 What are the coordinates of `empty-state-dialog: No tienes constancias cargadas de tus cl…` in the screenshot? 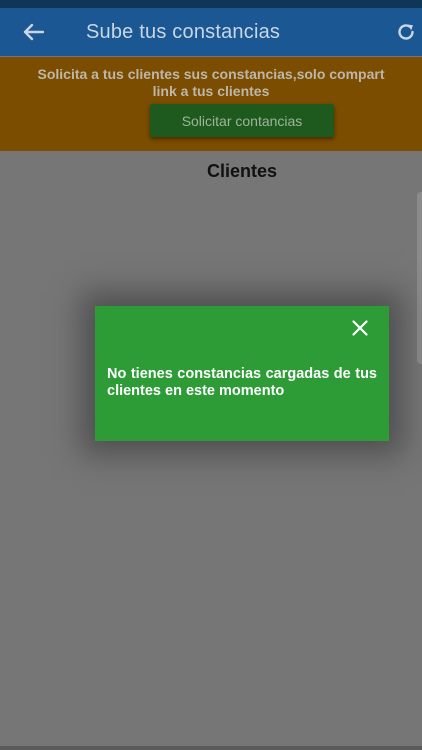 It's located at (242, 373).